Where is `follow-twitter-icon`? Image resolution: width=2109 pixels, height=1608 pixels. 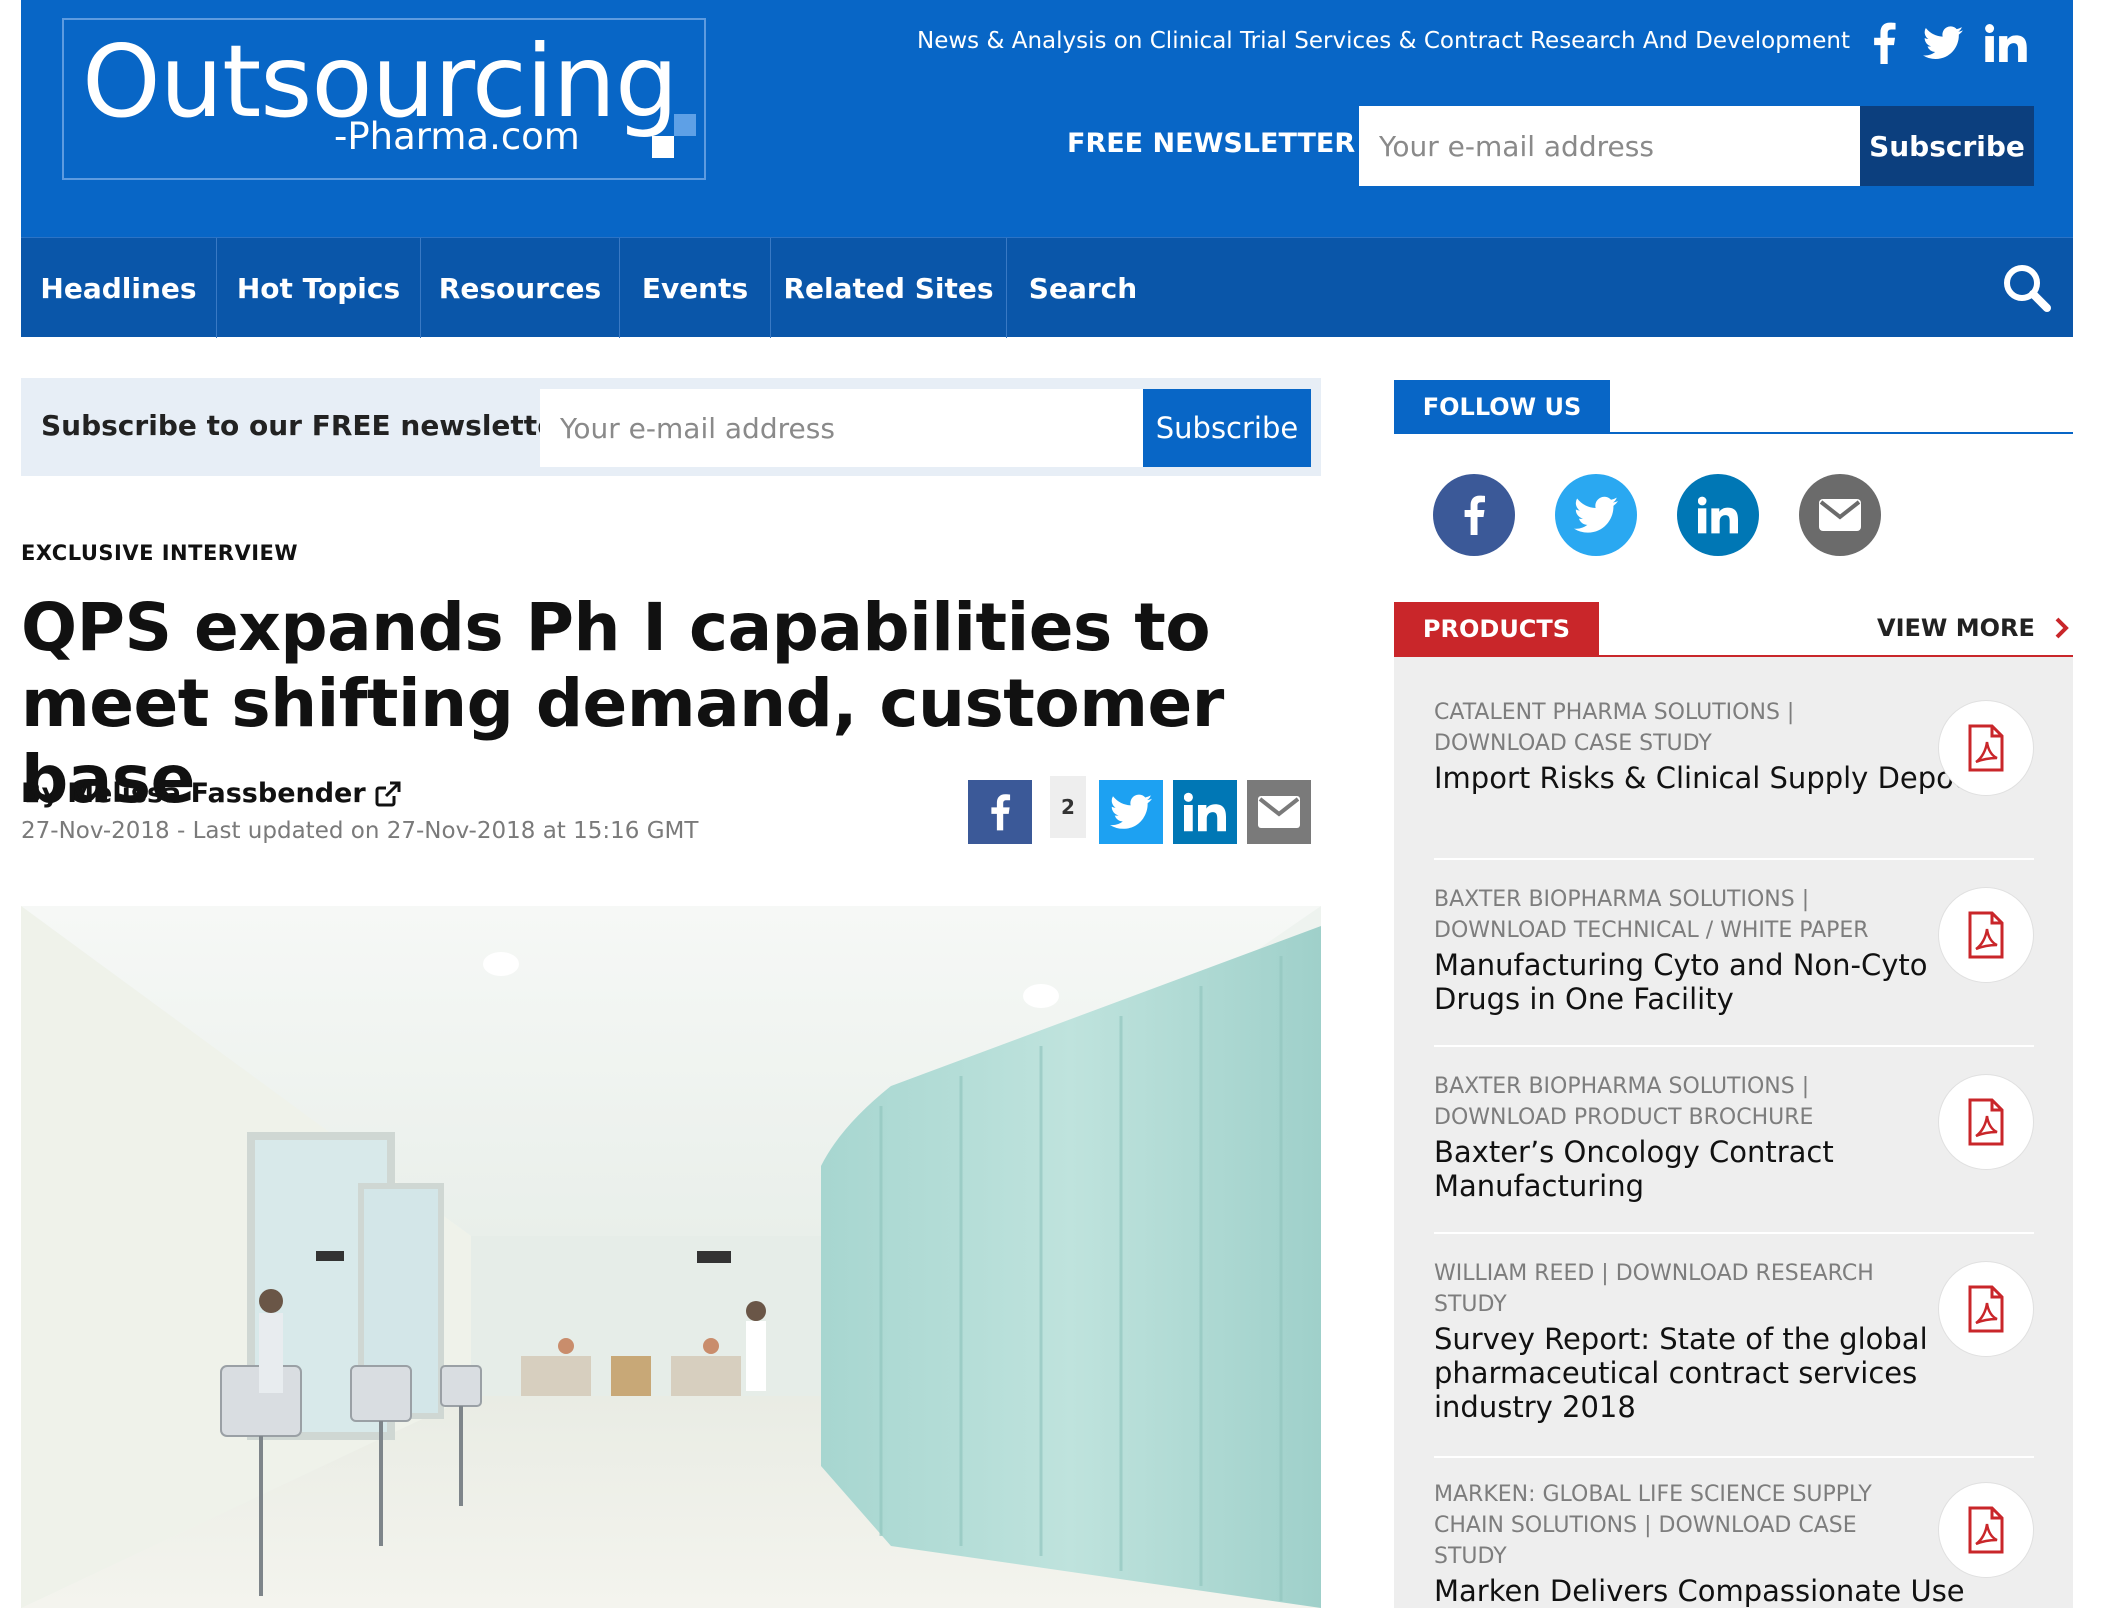
follow-twitter-icon is located at coordinates (1596, 515).